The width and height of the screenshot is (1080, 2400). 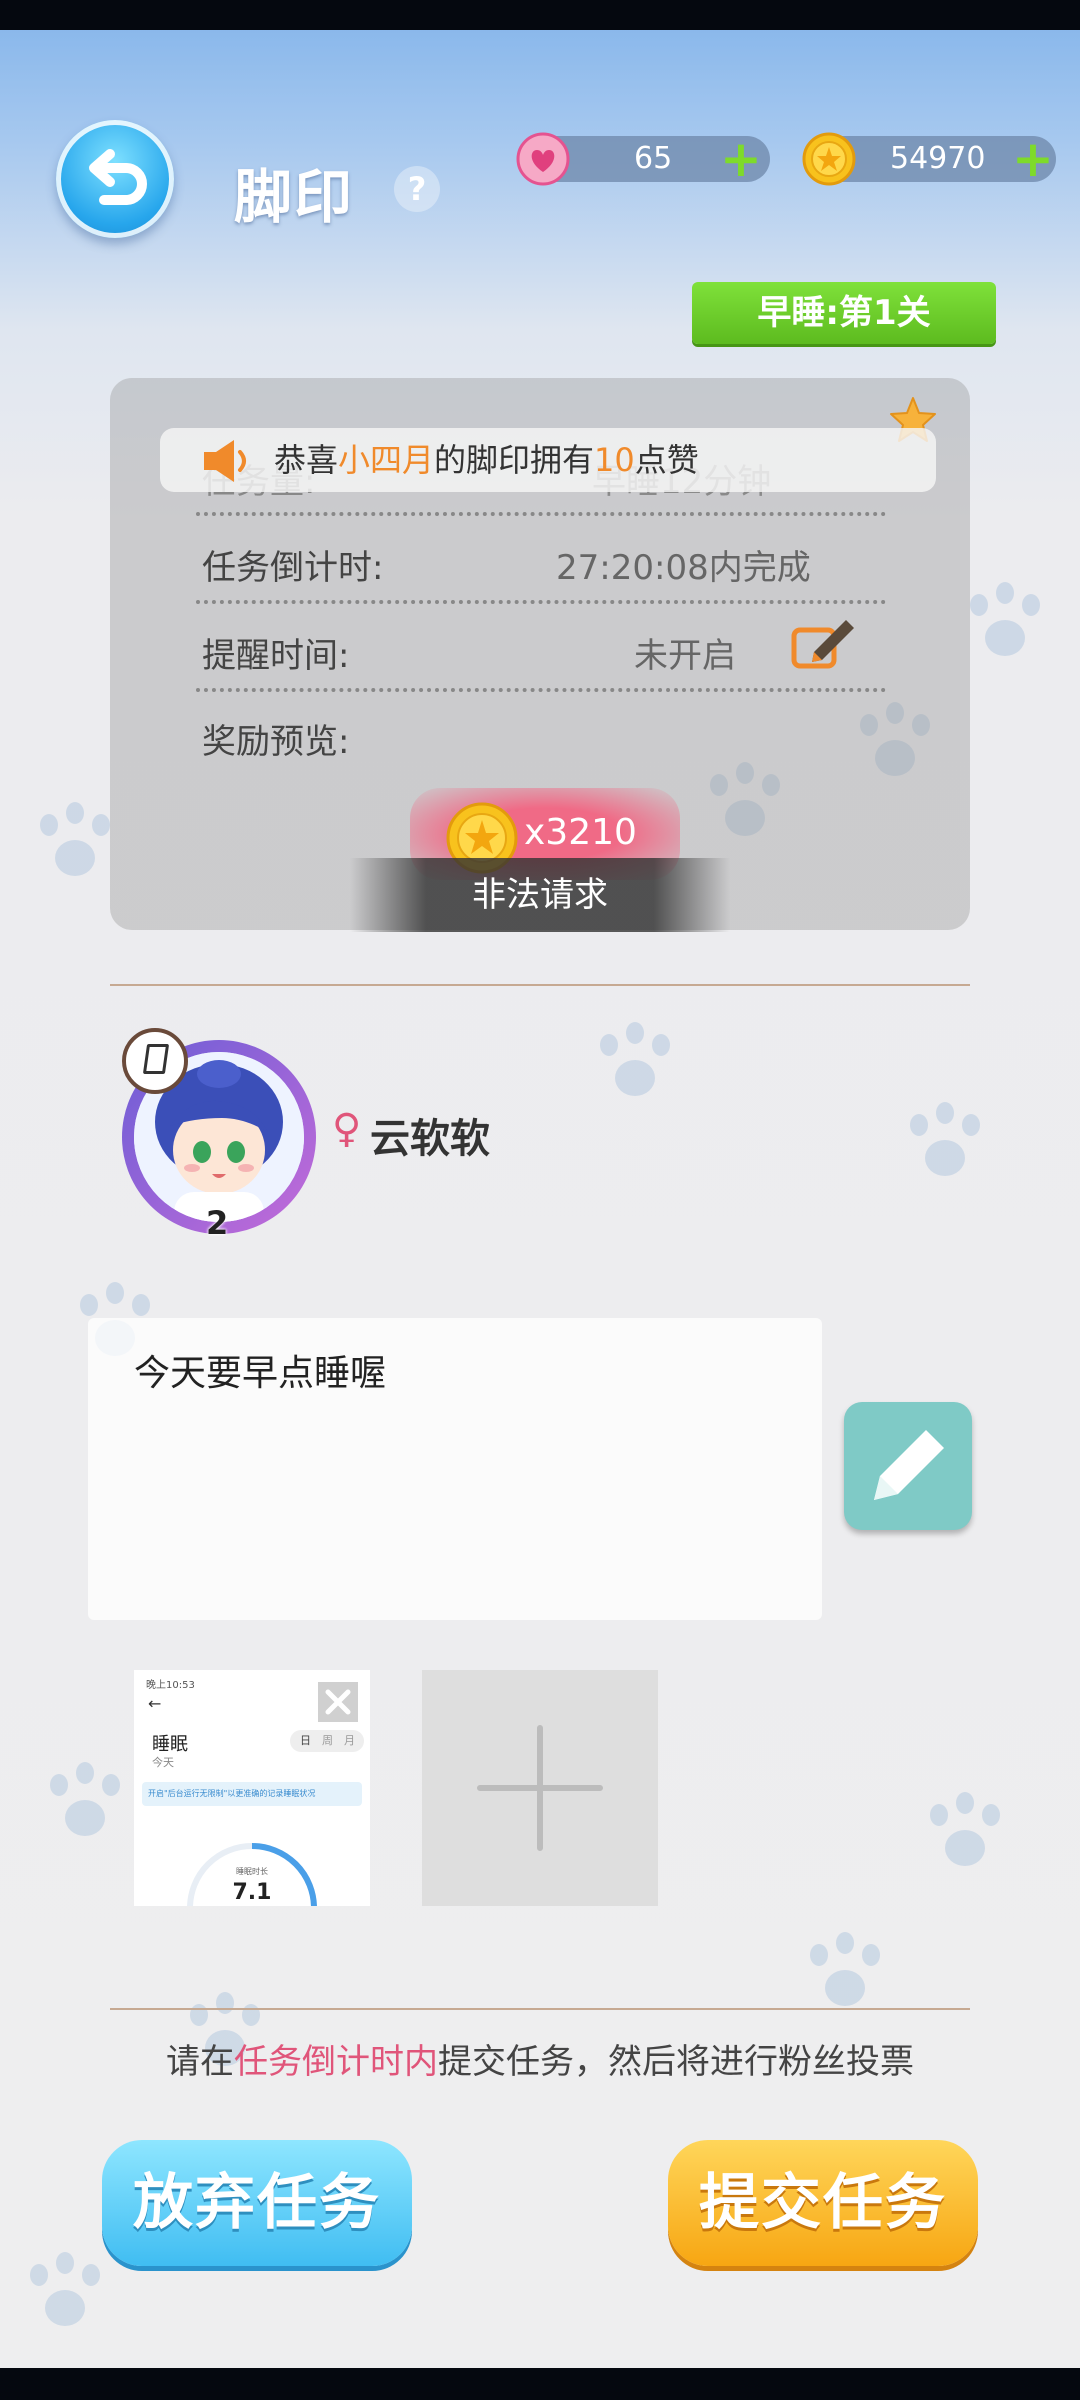 I want to click on thumb-title: 睡眠, so click(x=170, y=1744).